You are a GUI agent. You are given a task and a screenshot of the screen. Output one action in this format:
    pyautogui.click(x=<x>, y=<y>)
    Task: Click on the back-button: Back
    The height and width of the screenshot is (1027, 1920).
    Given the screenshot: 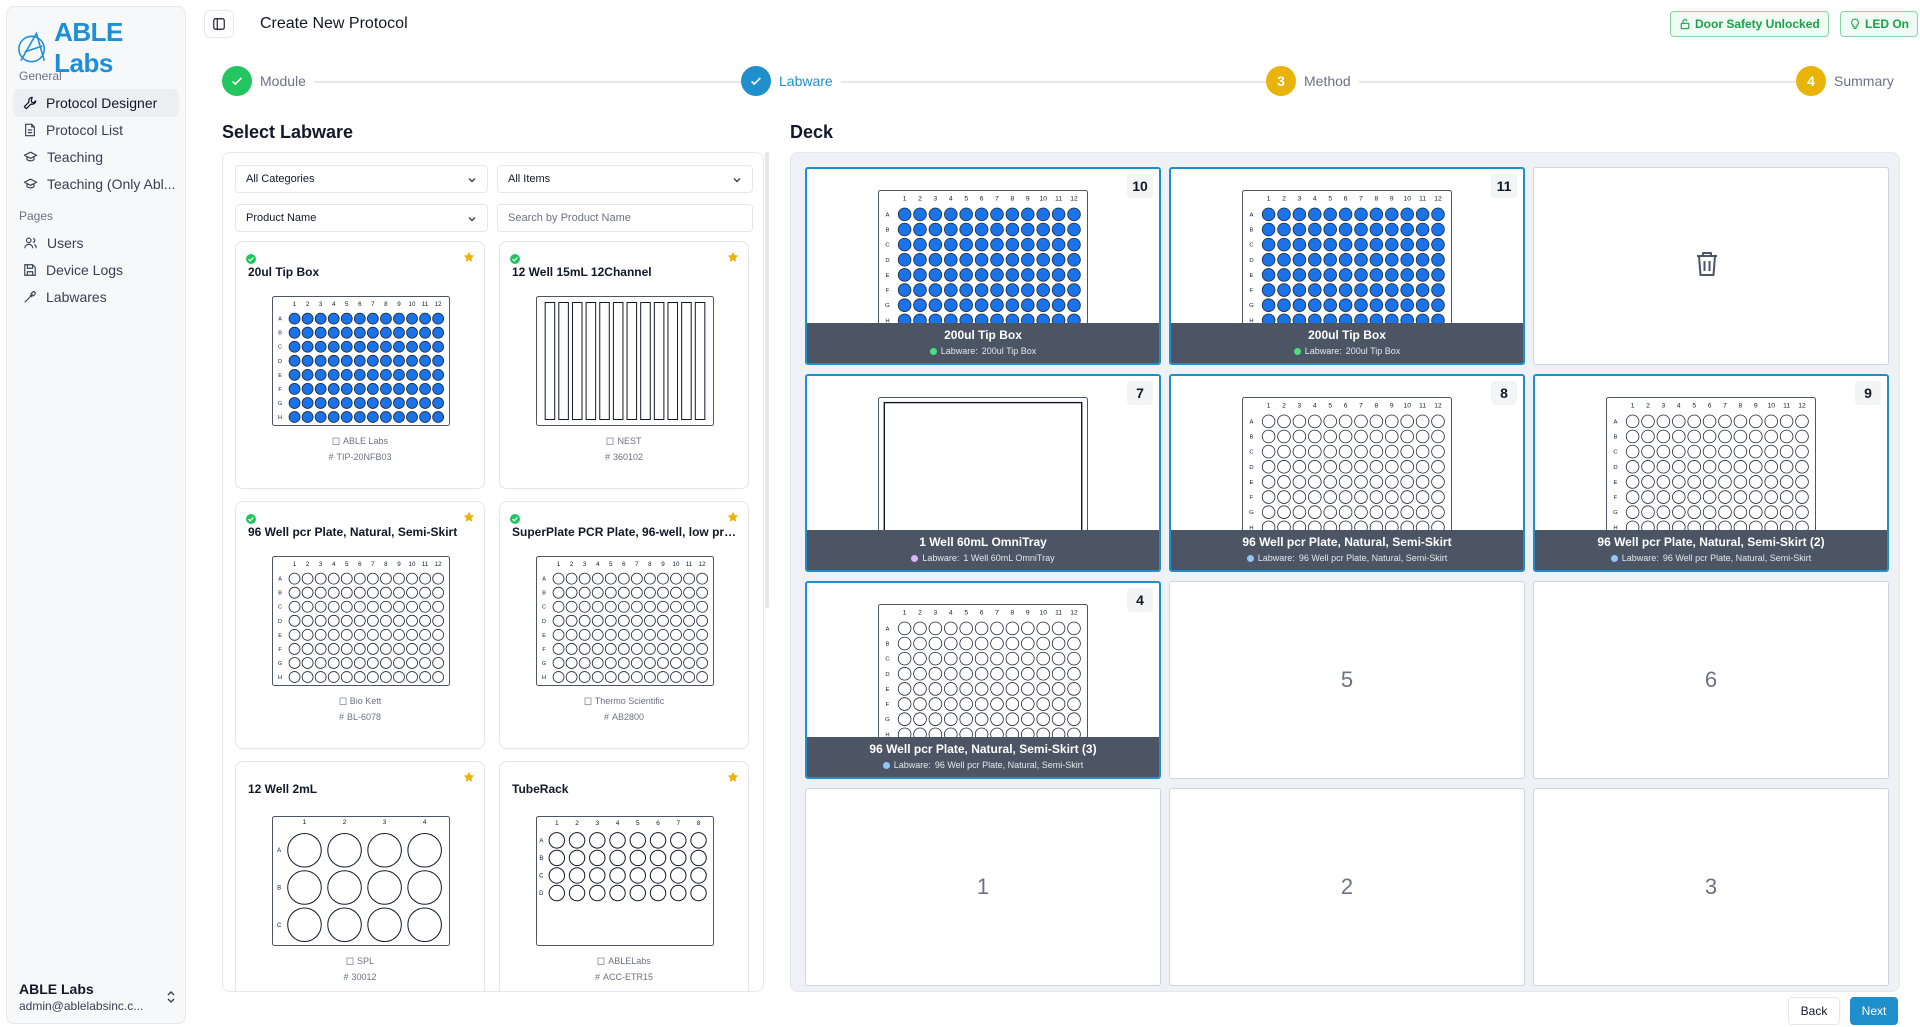 What is the action you would take?
    pyautogui.click(x=1814, y=1011)
    